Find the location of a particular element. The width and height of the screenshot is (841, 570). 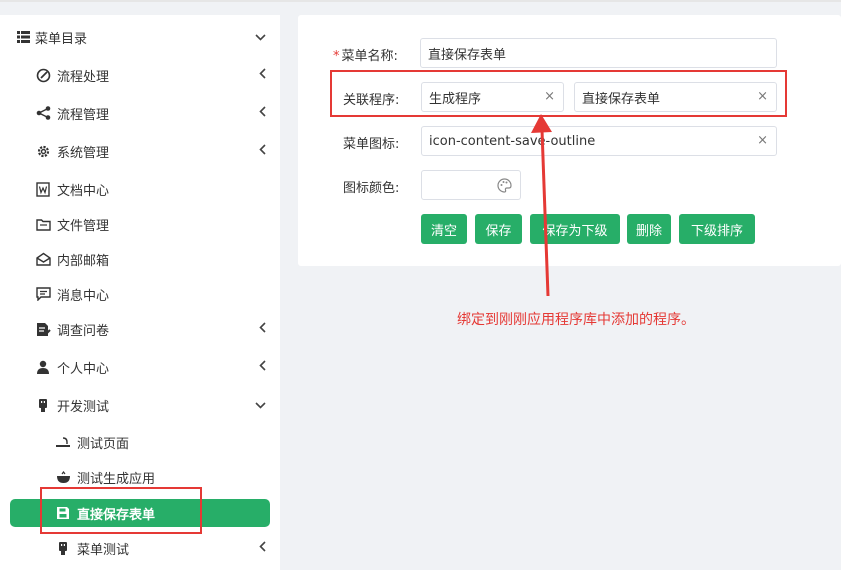

annotation-arrow-icon is located at coordinates (541, 205).